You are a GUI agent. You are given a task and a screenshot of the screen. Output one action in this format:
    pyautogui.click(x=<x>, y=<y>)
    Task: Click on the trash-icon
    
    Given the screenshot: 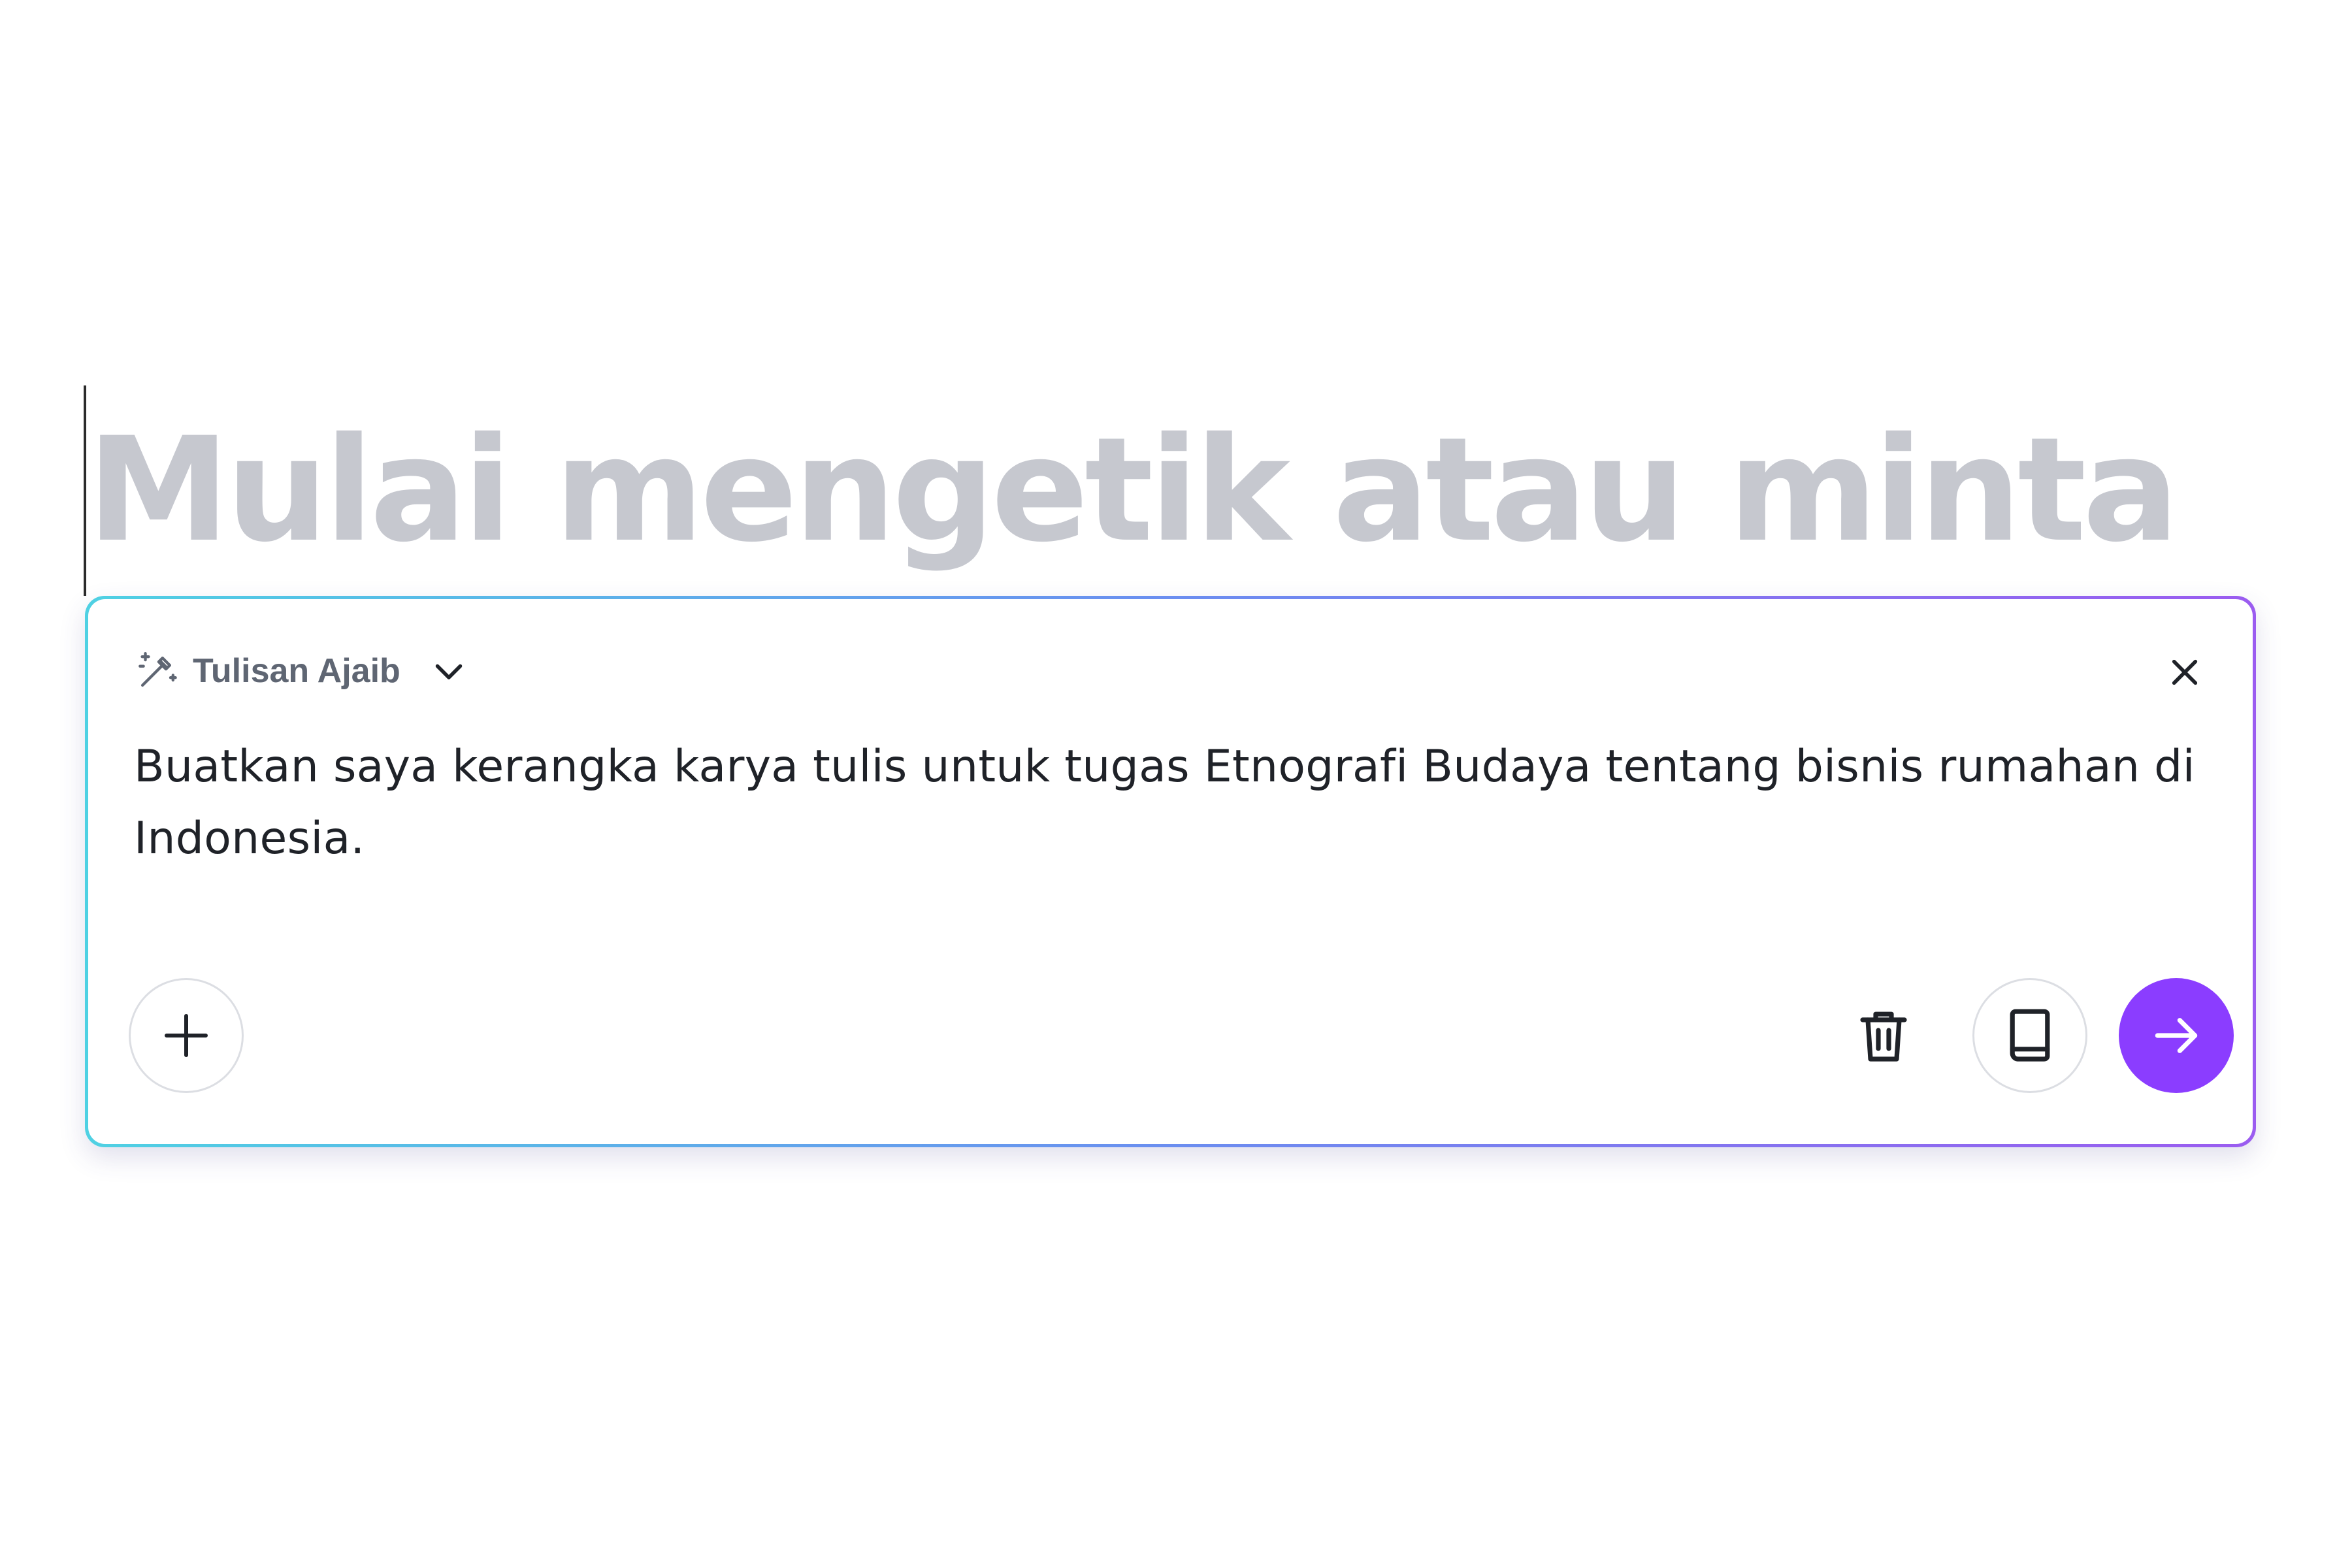 What is the action you would take?
    pyautogui.click(x=1883, y=1036)
    